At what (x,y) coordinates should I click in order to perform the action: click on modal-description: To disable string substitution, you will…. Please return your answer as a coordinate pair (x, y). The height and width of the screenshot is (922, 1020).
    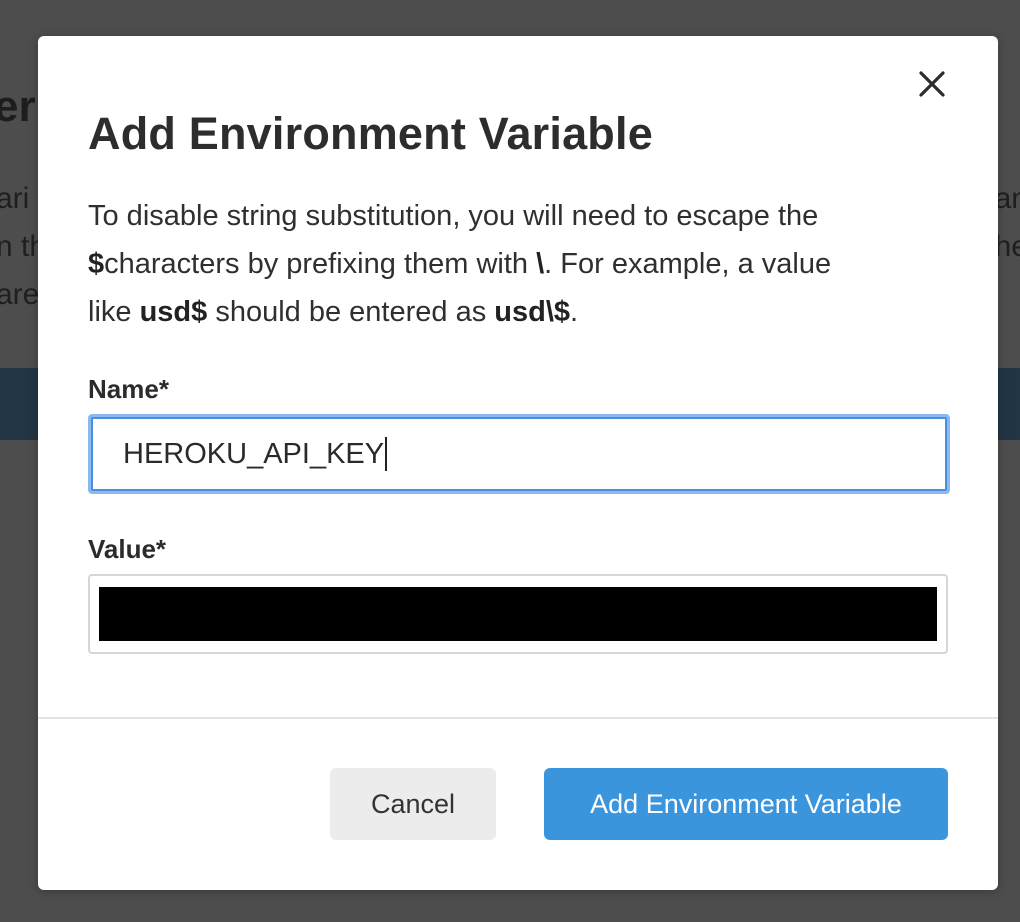
    Looking at the image, I should click on (503, 264).